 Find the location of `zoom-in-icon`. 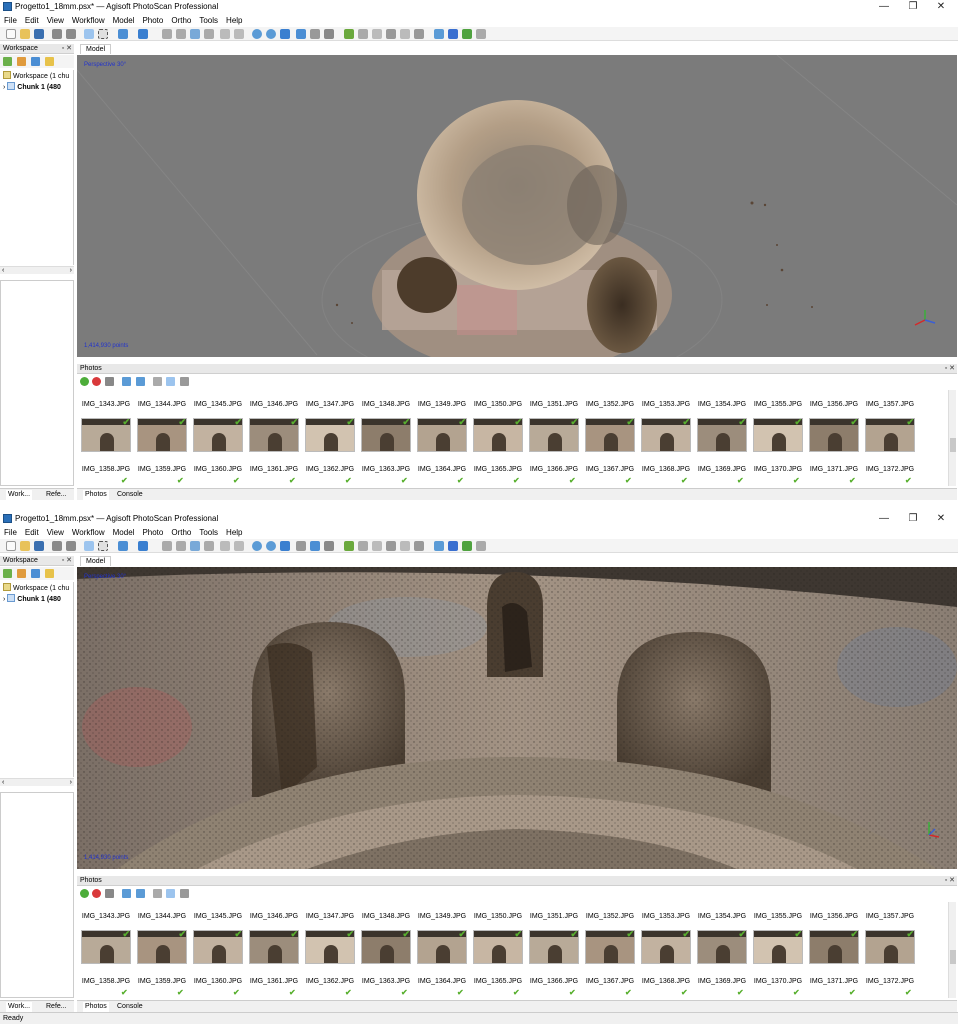

zoom-in-icon is located at coordinates (257, 34).